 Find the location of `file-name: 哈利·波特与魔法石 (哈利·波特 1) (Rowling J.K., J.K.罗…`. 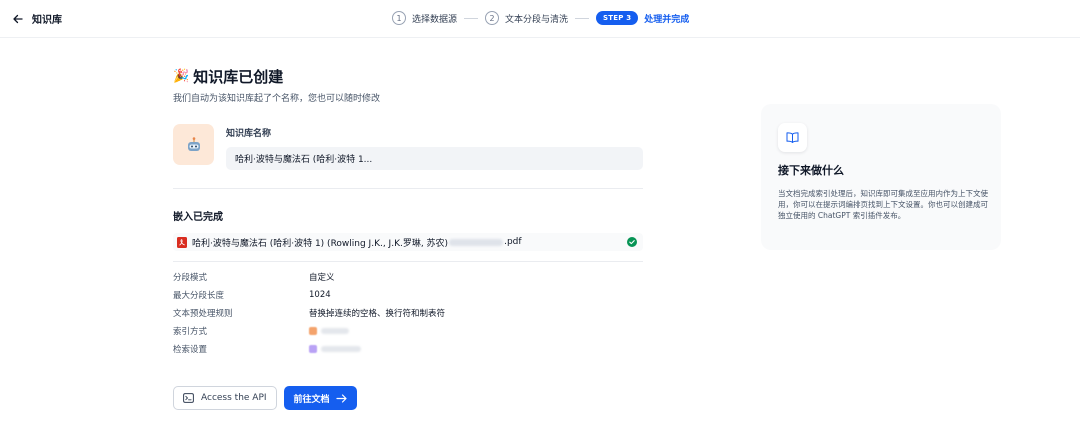

file-name: 哈利·波特与魔法石 (哈利·波特 1) (Rowling J.K., J.K.罗… is located at coordinates (320, 243).